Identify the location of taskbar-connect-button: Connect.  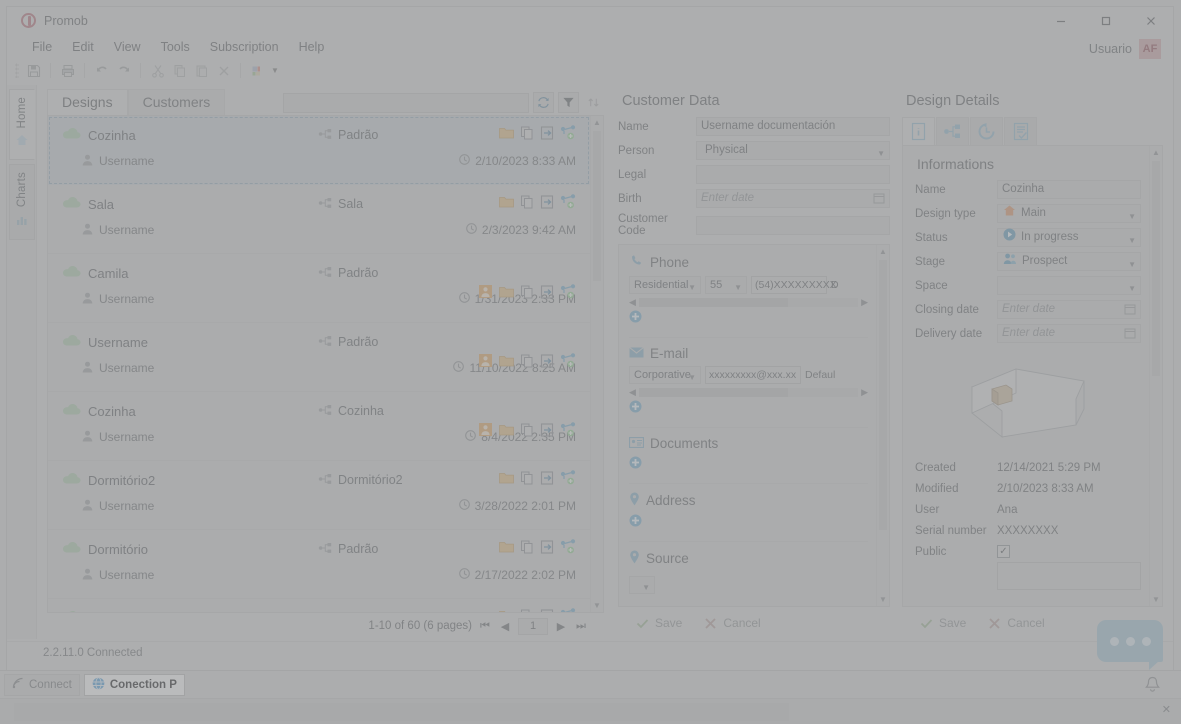
(42, 684).